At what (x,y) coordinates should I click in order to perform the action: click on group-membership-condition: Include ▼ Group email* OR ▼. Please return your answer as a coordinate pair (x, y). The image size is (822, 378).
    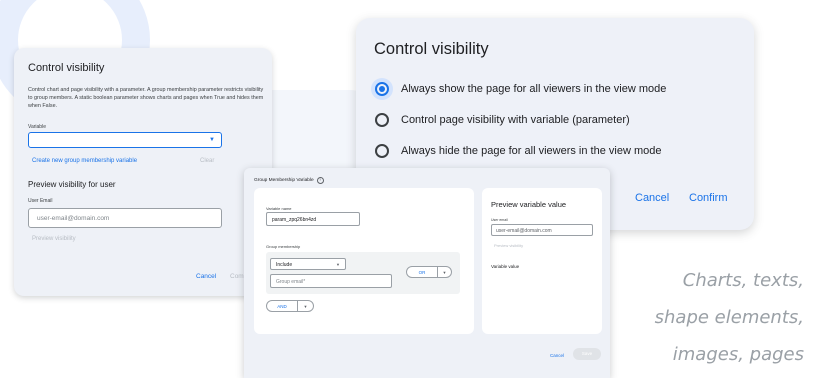
    Looking at the image, I should click on (363, 273).